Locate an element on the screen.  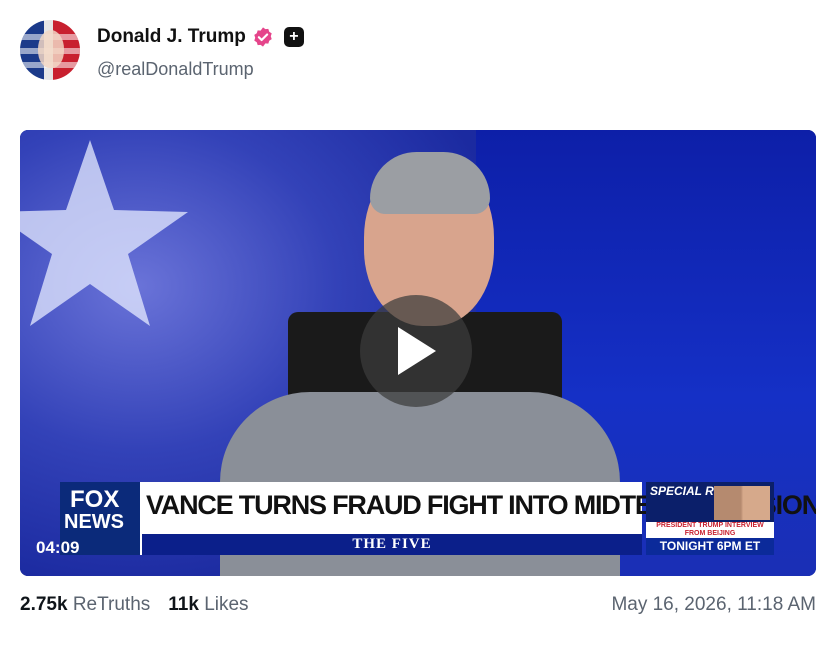
retruths-stat: 2.75k ReTruths is located at coordinates (85, 605).